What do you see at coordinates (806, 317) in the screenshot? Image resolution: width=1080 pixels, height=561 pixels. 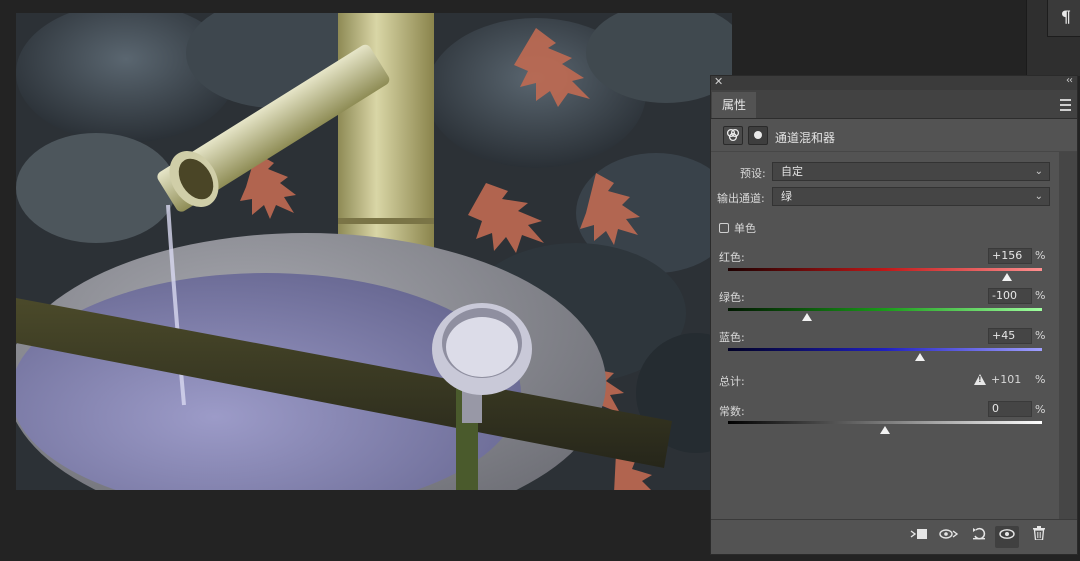 I see `green-slider-thumb` at bounding box center [806, 317].